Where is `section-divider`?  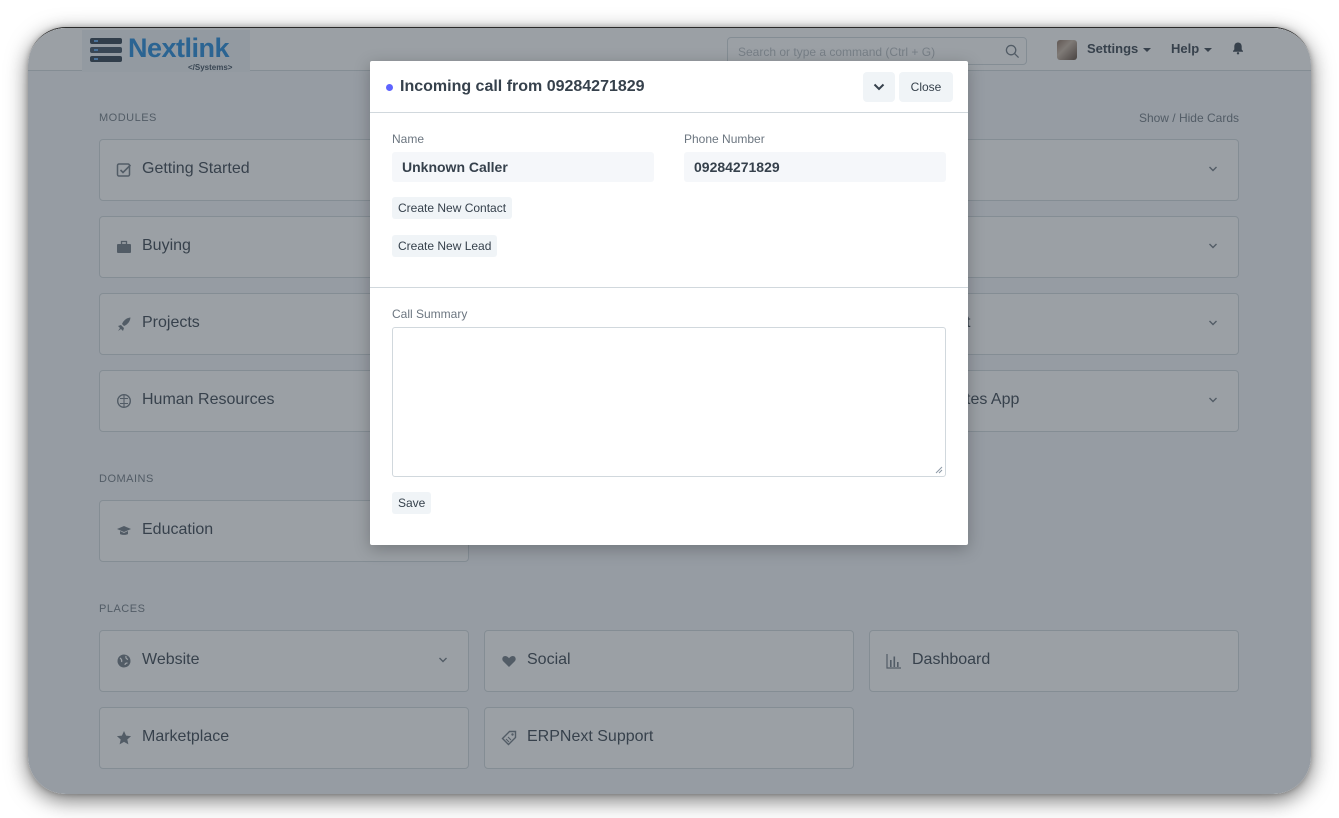 section-divider is located at coordinates (669, 287).